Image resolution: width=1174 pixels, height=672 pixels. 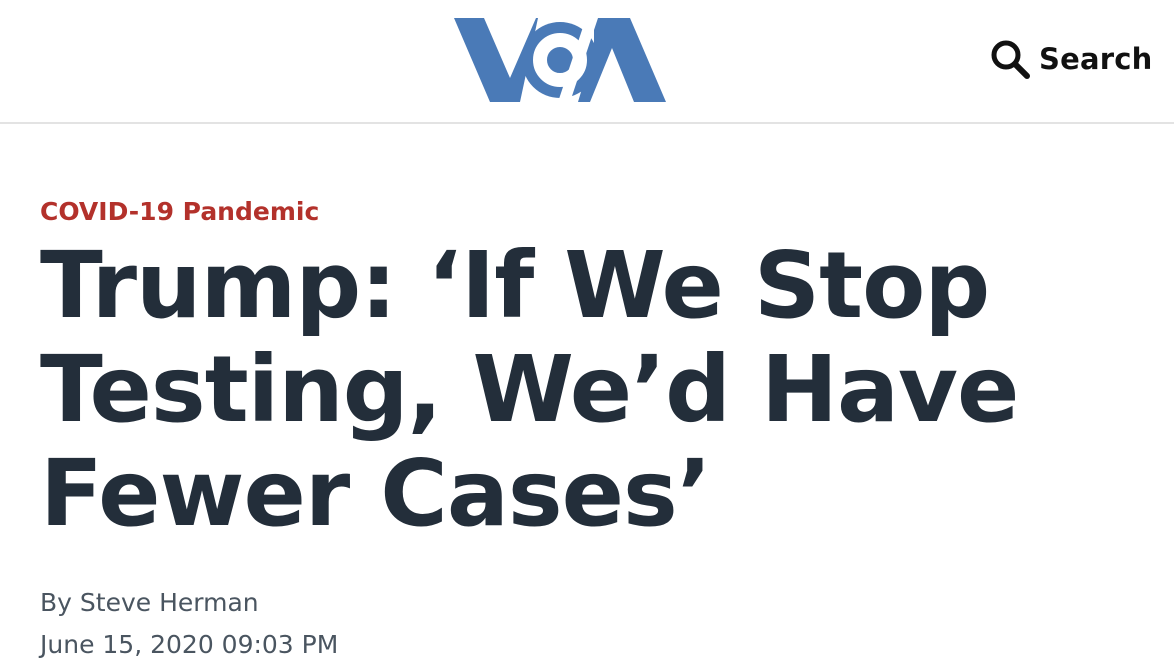 I want to click on voa-logo-icon, so click(x=560, y=60).